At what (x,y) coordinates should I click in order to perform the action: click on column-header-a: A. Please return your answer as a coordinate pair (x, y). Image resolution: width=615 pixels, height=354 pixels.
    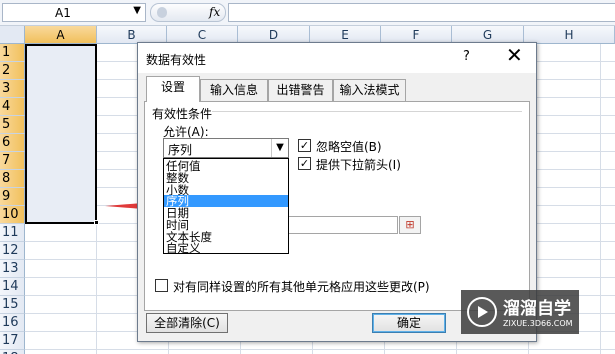
    Looking at the image, I should click on (61, 35).